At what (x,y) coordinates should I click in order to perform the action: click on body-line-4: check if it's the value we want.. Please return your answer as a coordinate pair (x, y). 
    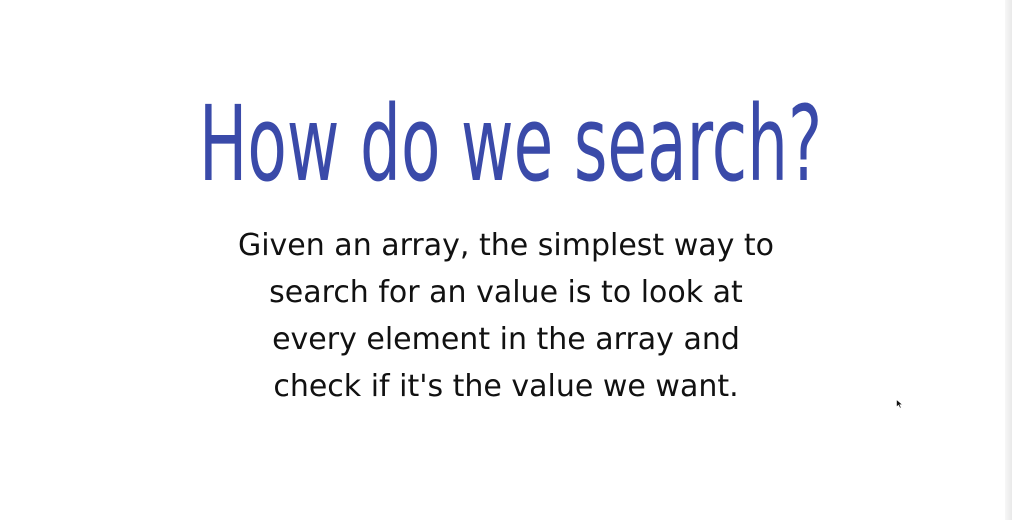
    Looking at the image, I should click on (506, 386).